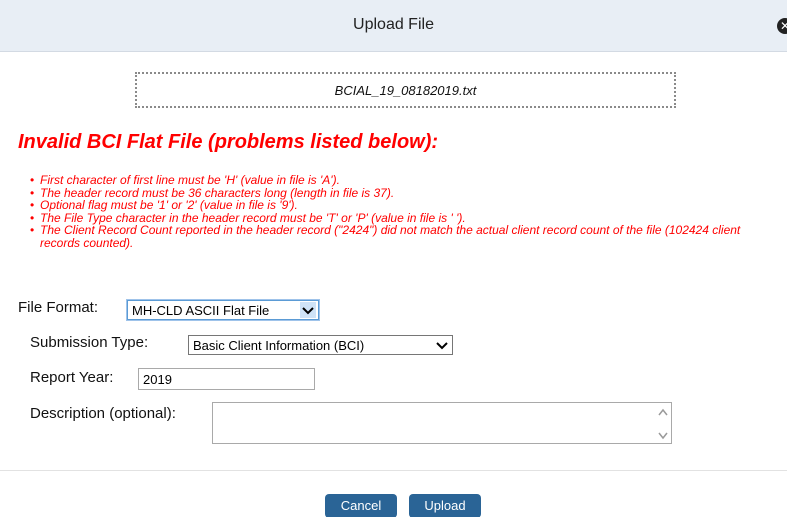 The width and height of the screenshot is (787, 517). I want to click on cancel-button: Cancel, so click(361, 505).